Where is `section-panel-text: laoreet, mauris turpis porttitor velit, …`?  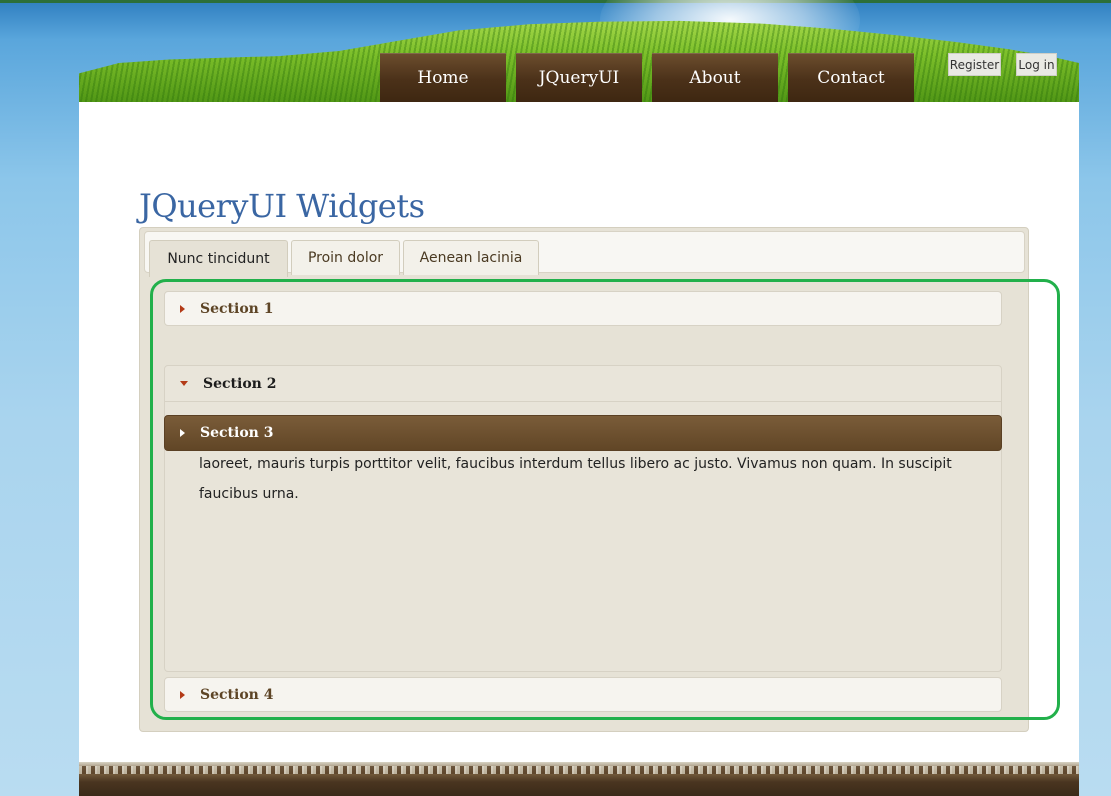
section-panel-text: laoreet, mauris turpis porttitor velit, … is located at coordinates (575, 479).